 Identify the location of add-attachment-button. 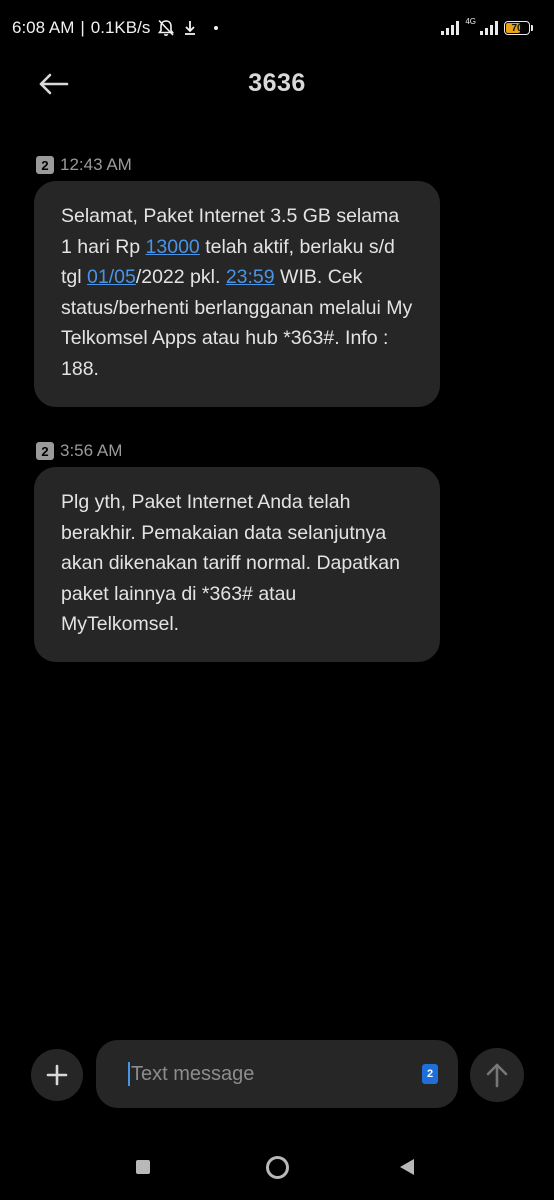
(57, 1075).